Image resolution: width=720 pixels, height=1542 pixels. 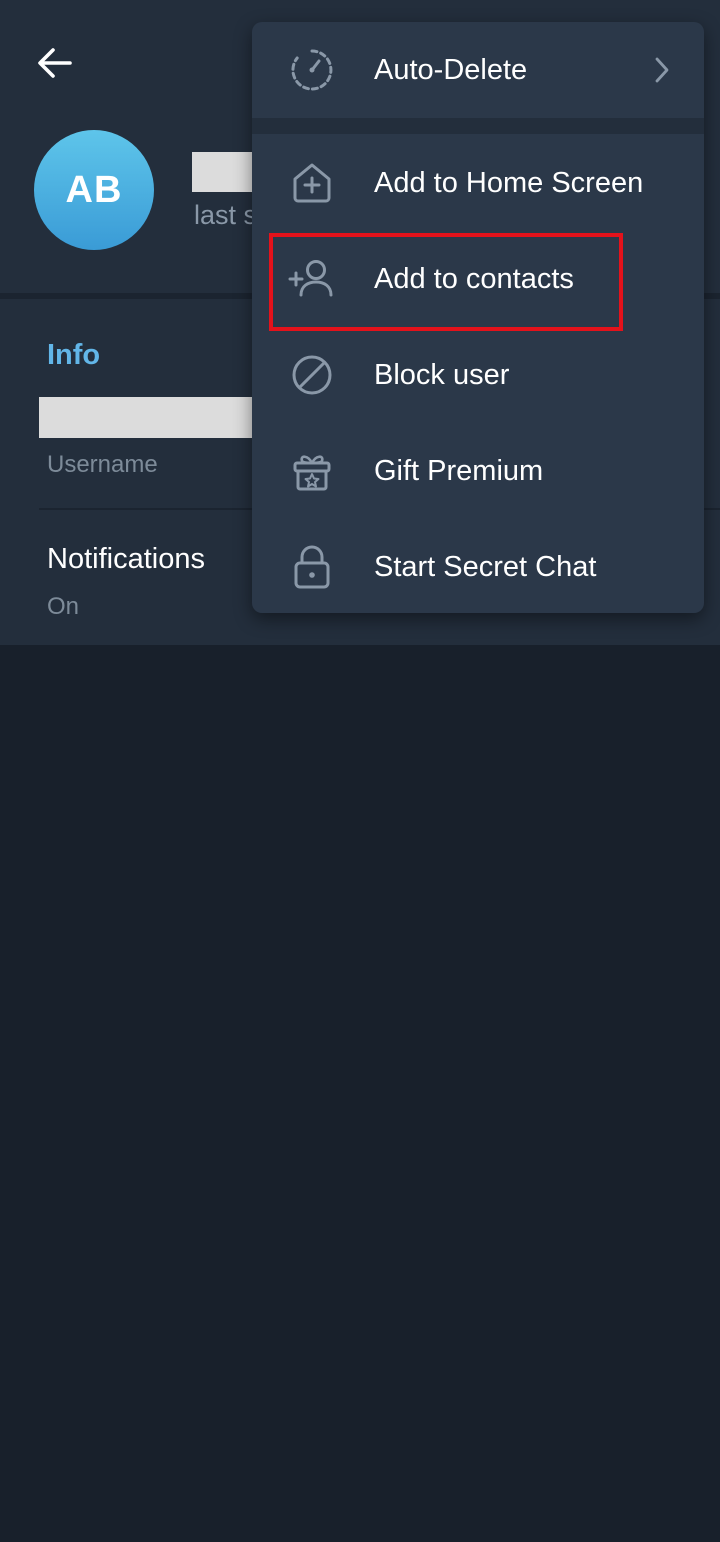 I want to click on menu-item-start-secret-chat: Start Secret Chat, so click(x=478, y=566).